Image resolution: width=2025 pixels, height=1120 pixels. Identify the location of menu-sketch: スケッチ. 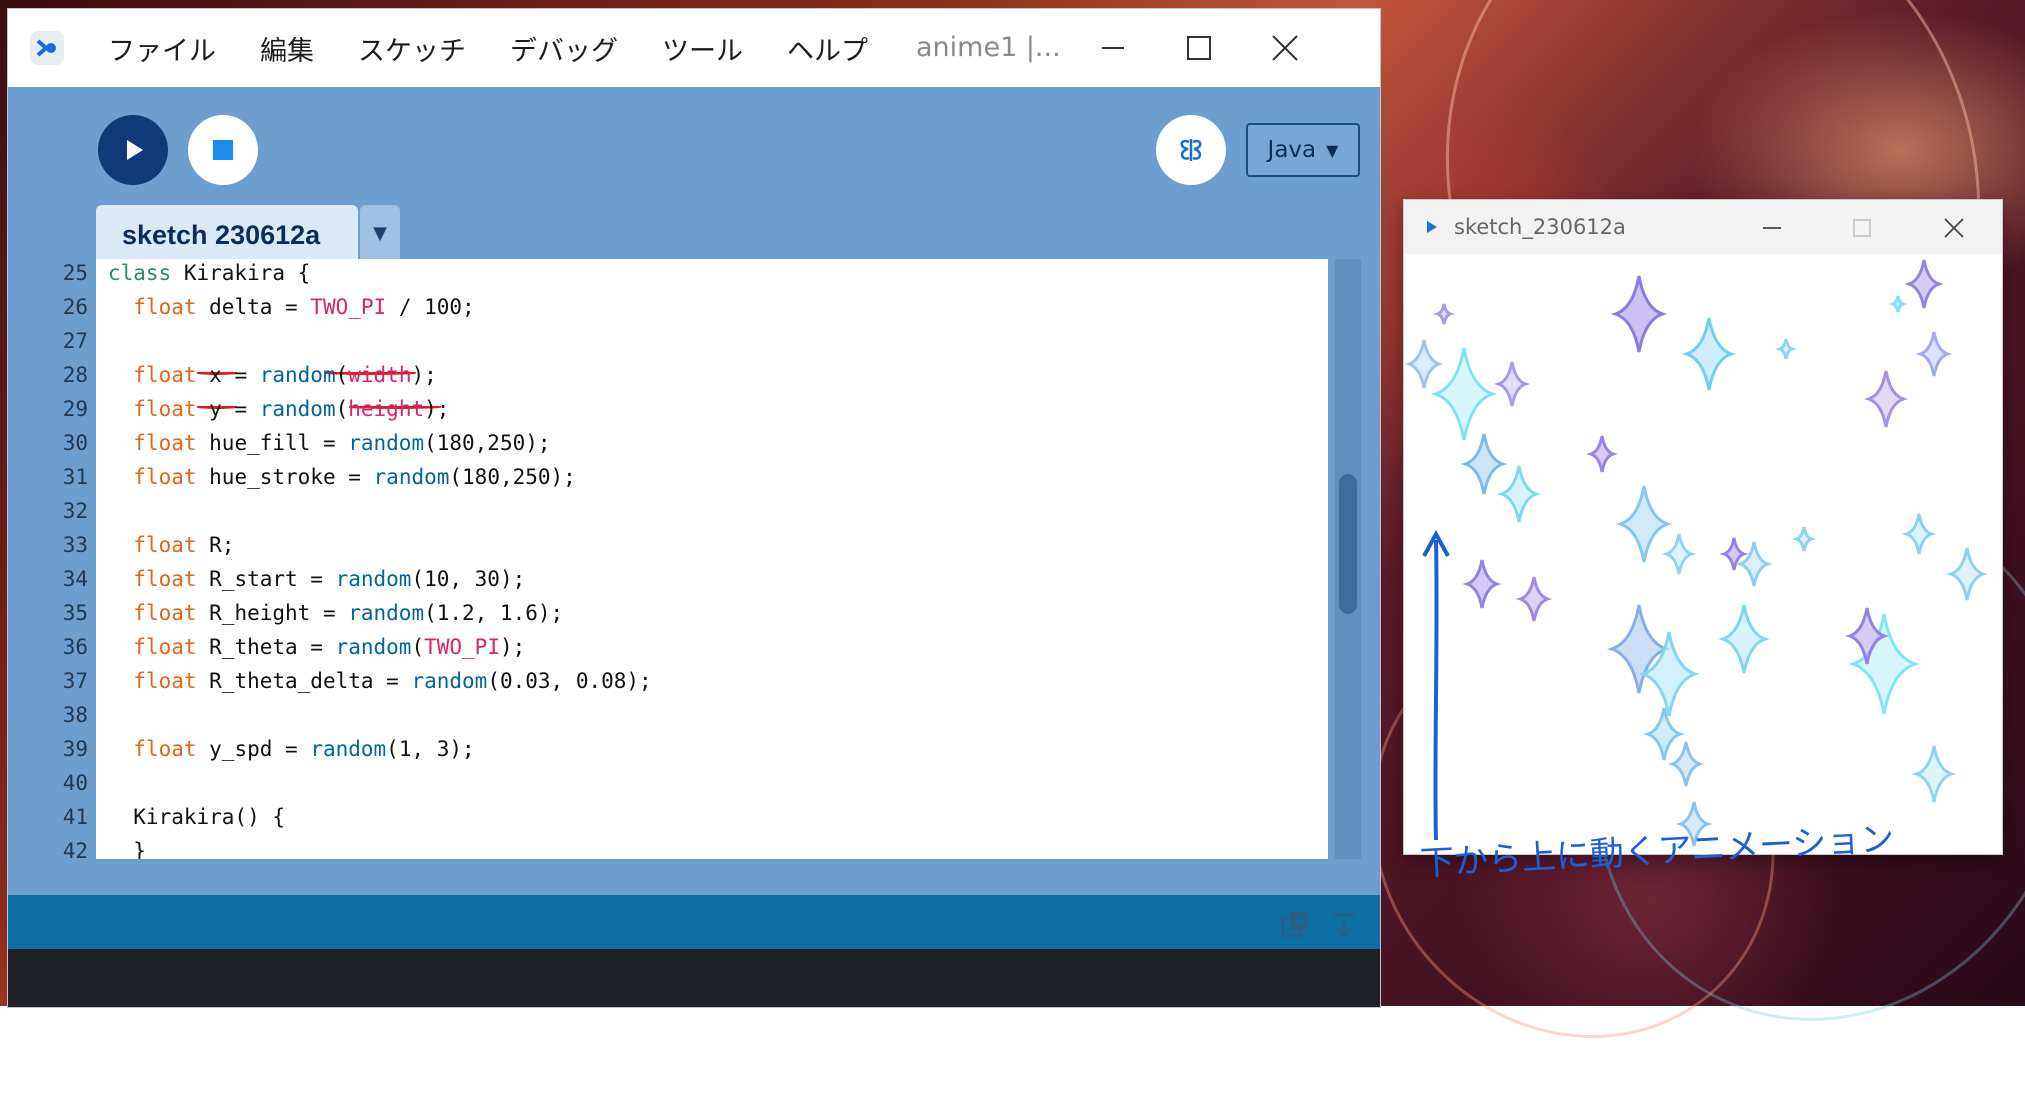
(412, 48).